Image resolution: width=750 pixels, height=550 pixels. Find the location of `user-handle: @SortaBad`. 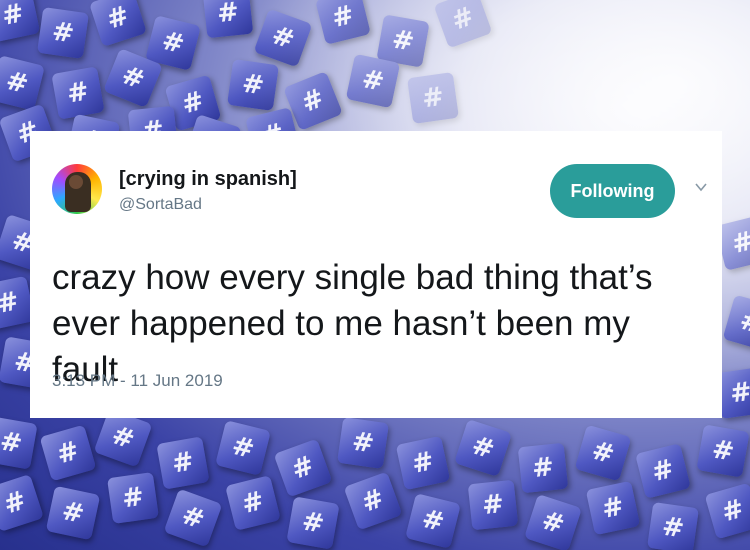

user-handle: @SortaBad is located at coordinates (160, 205).